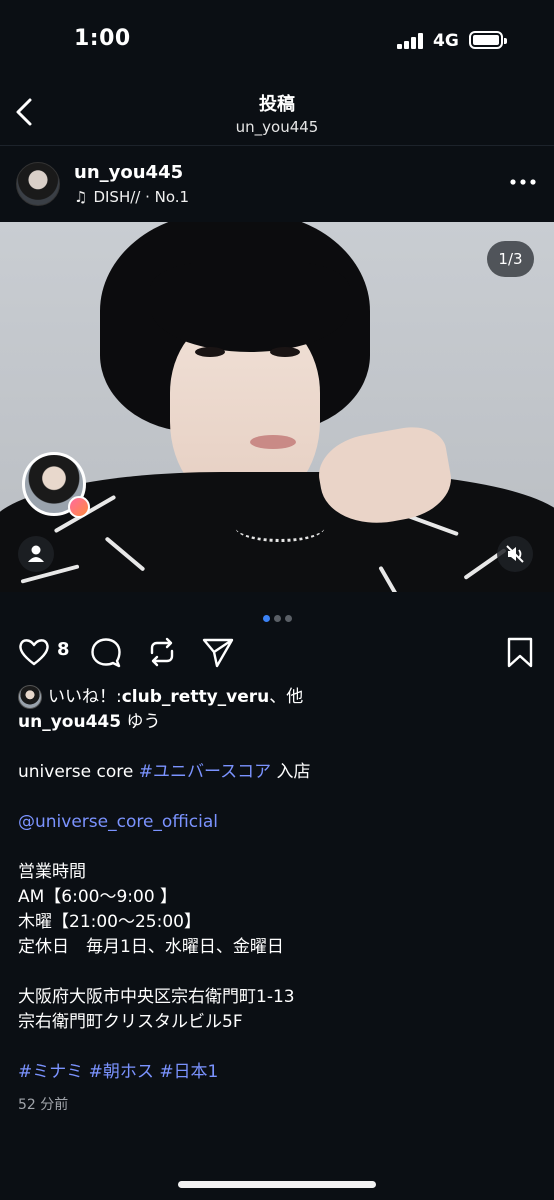 Image resolution: width=554 pixels, height=1200 pixels. Describe the element at coordinates (278, 722) in the screenshot. I see `caption-first-line: un_you445 ゆう` at that location.